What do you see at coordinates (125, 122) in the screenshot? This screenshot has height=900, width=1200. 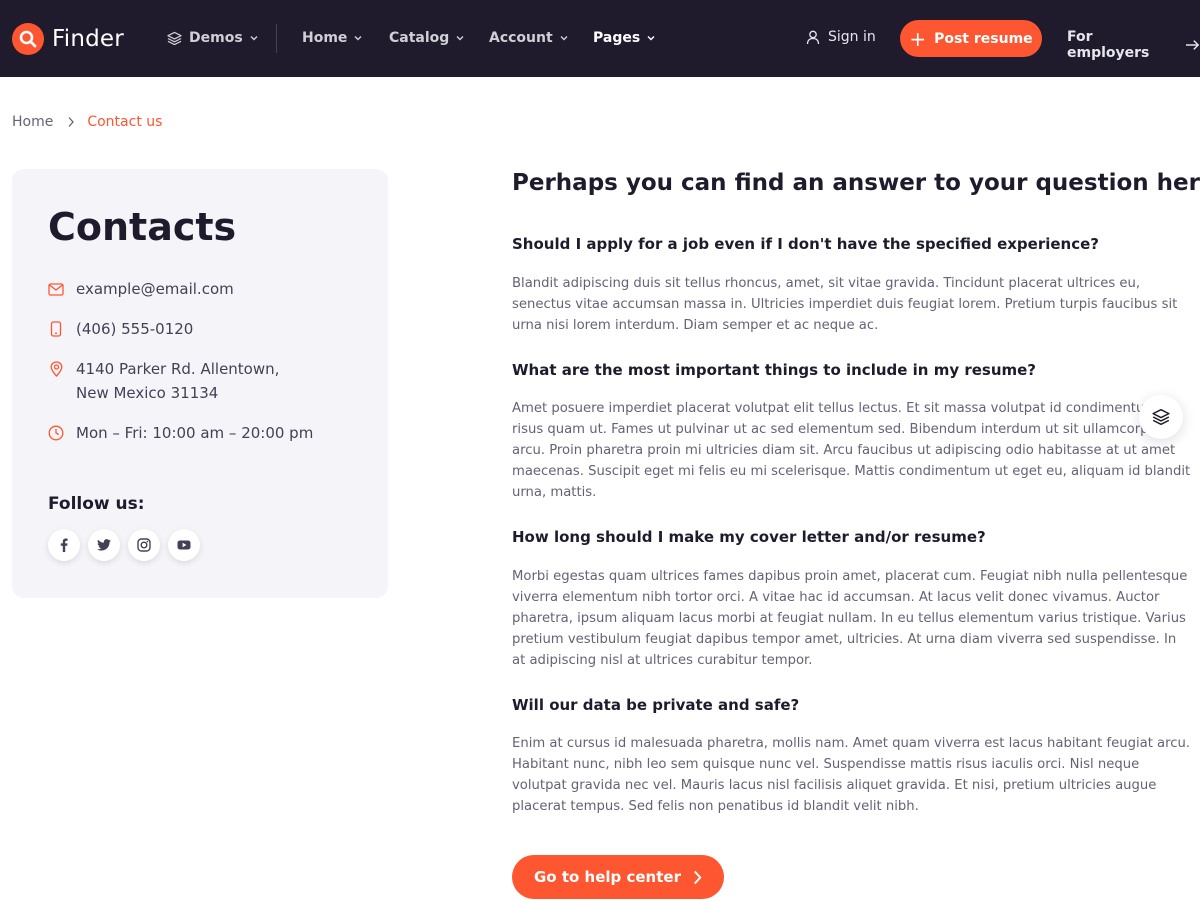 I see `breadcrumb-current: Contact us` at bounding box center [125, 122].